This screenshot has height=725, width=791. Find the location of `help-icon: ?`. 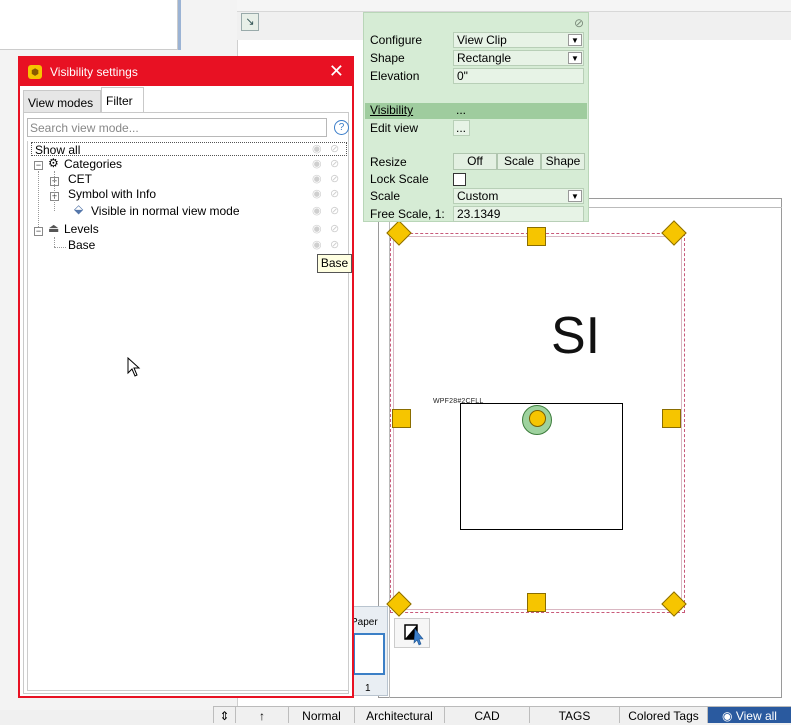

help-icon: ? is located at coordinates (341, 127).